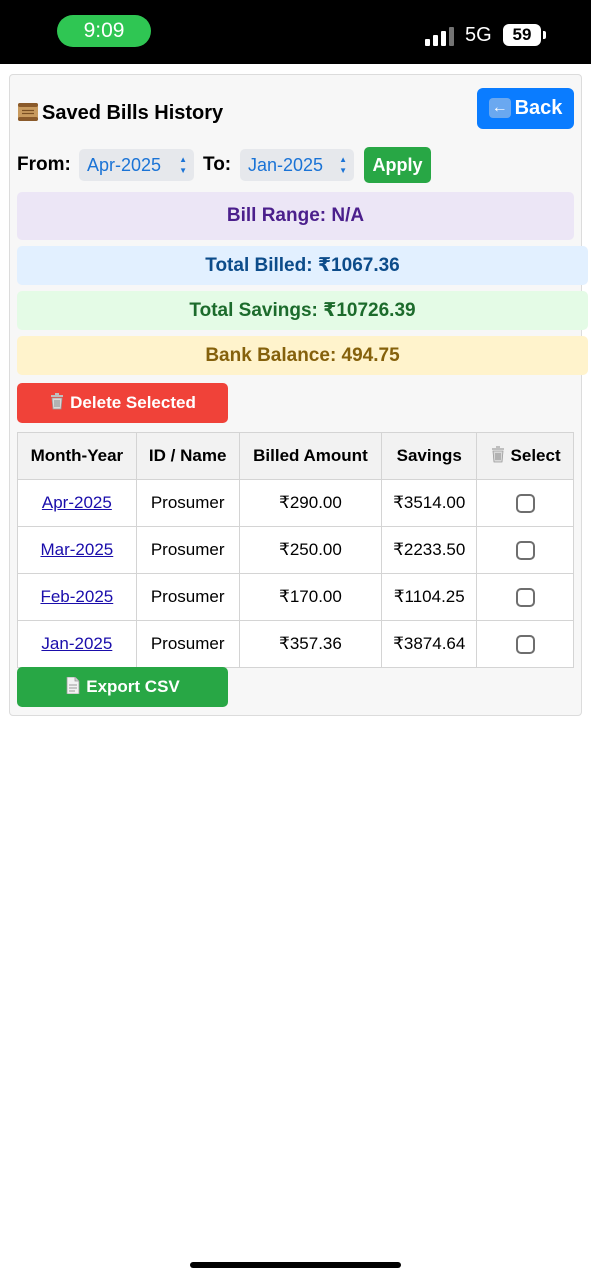 The width and height of the screenshot is (591, 1280). What do you see at coordinates (310, 597) in the screenshot?
I see `billed-cell: ₹170.00` at bounding box center [310, 597].